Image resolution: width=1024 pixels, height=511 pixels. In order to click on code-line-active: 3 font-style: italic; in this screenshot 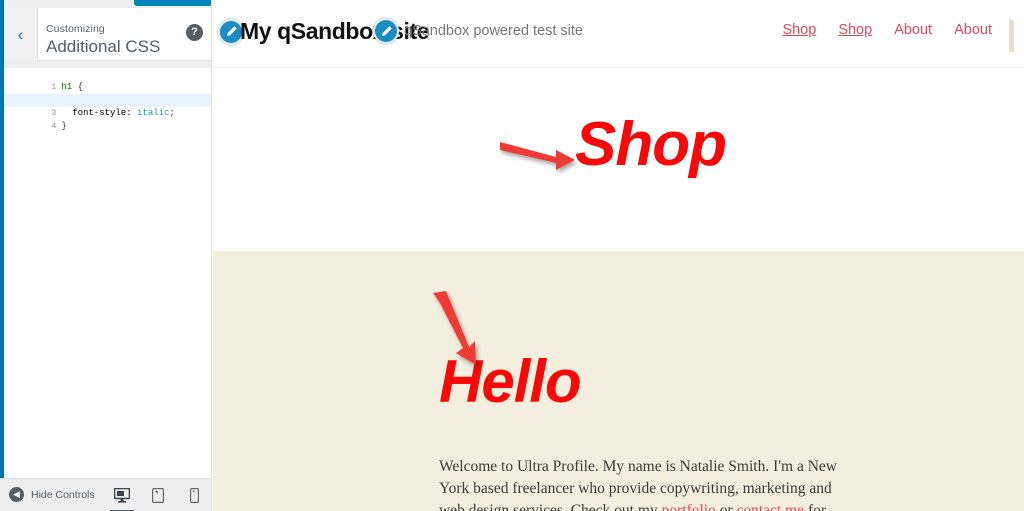, I will do `click(107, 106)`.